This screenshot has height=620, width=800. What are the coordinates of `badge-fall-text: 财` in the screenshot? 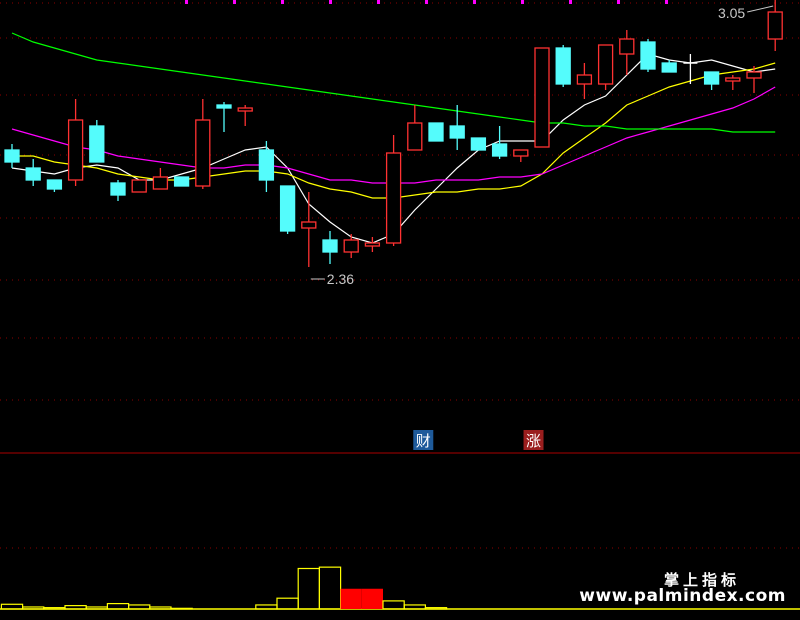 It's located at (423, 441).